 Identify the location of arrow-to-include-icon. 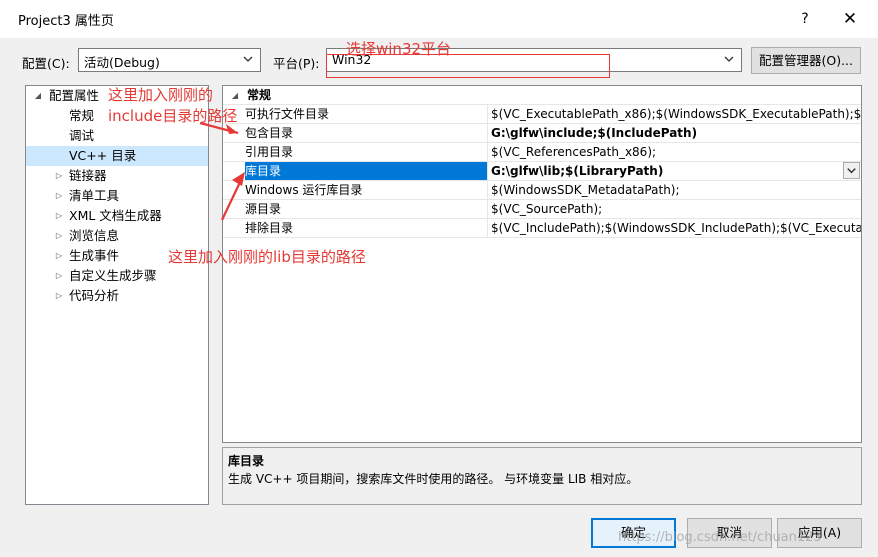
(219, 128).